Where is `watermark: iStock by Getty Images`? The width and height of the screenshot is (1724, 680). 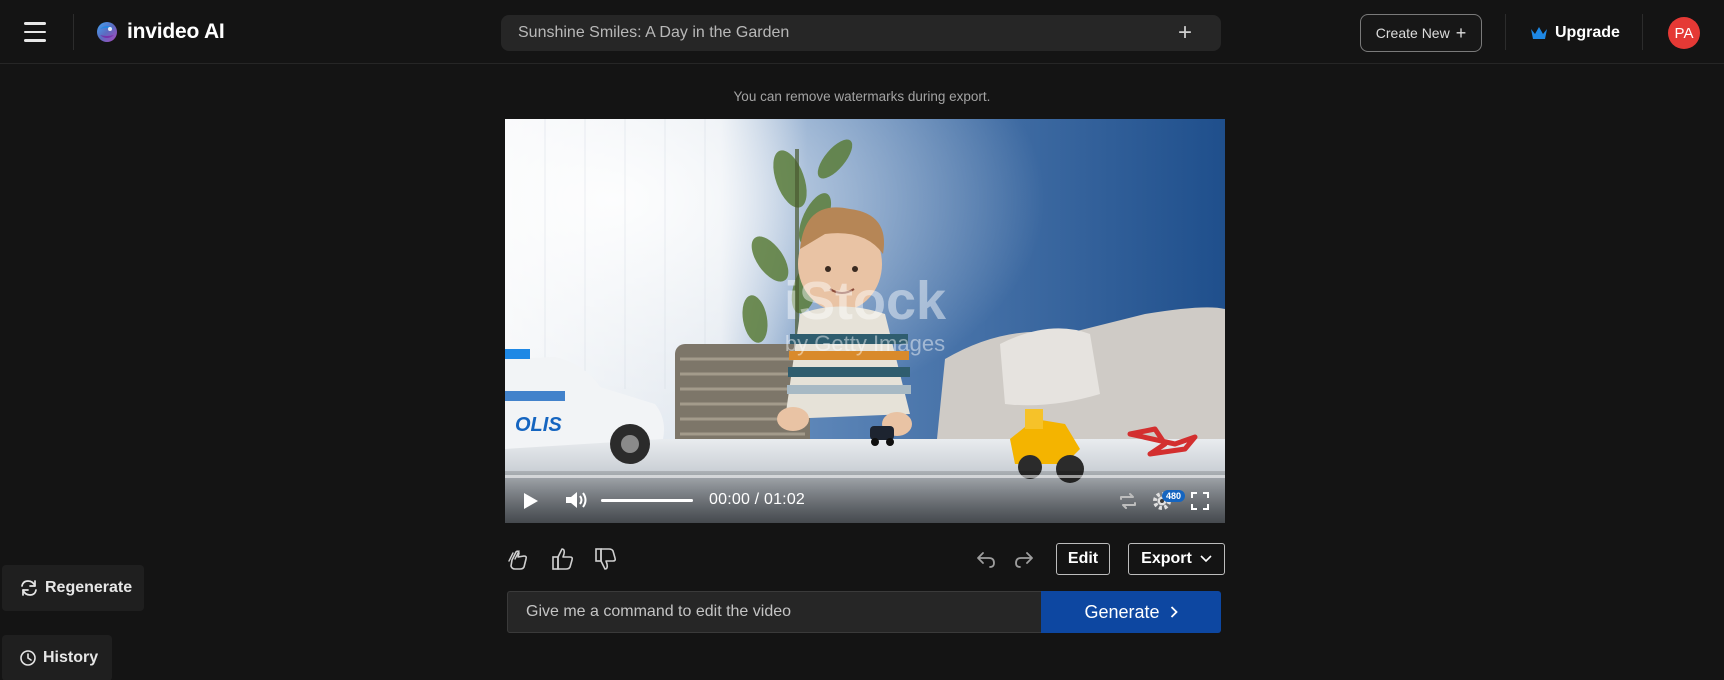
watermark: iStock by Getty Images is located at coordinates (865, 313).